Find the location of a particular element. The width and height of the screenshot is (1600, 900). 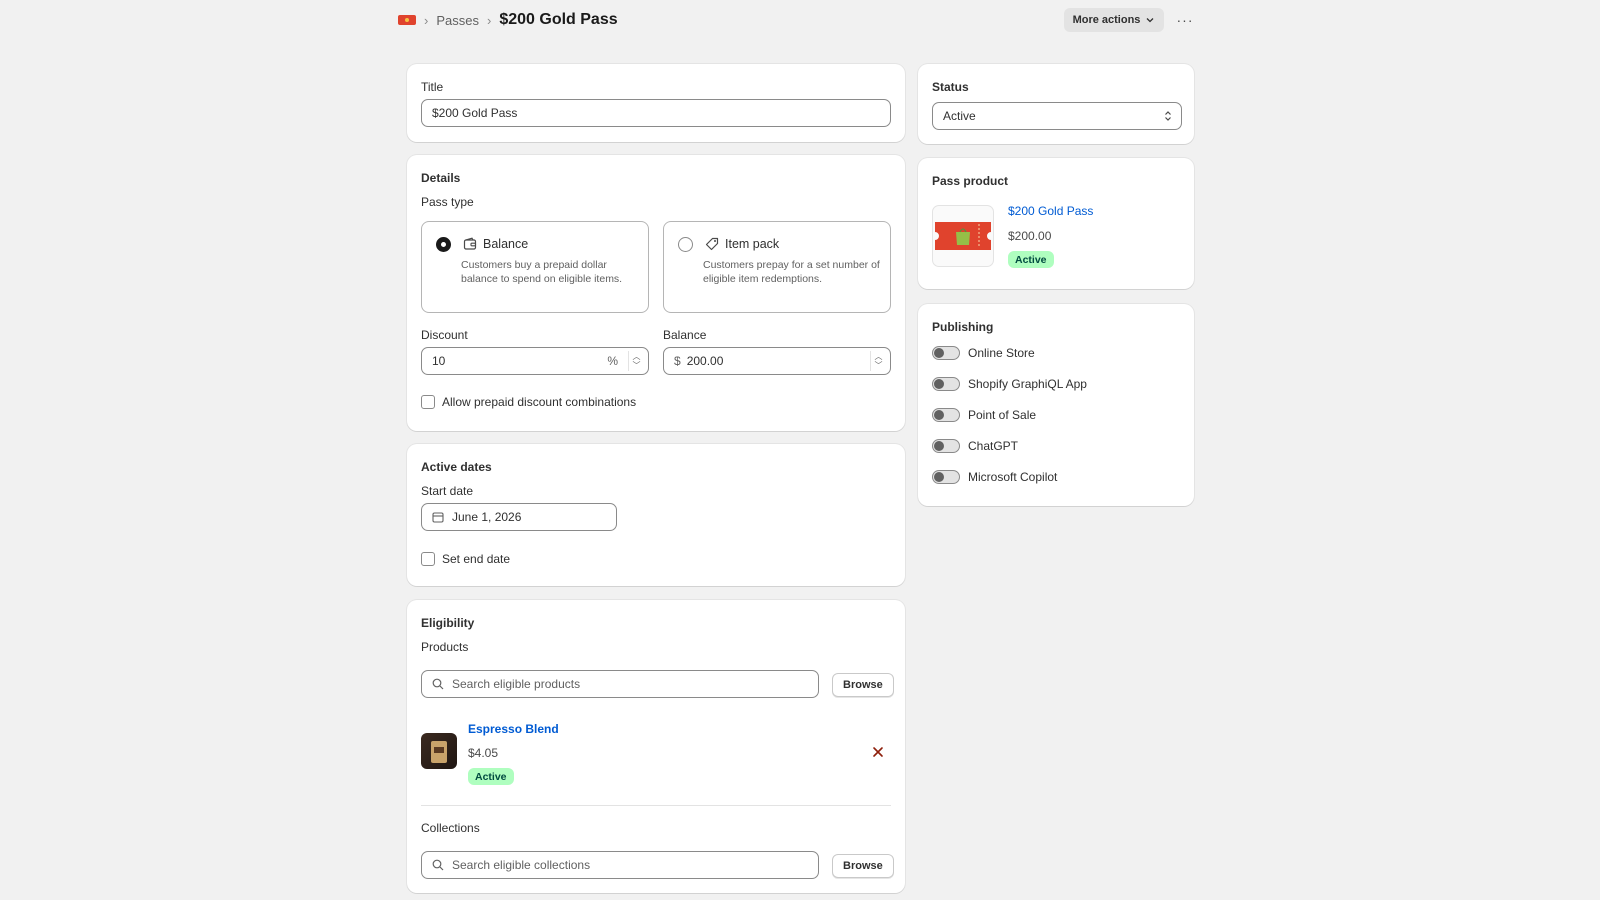

collections-search-field is located at coordinates (620, 865).